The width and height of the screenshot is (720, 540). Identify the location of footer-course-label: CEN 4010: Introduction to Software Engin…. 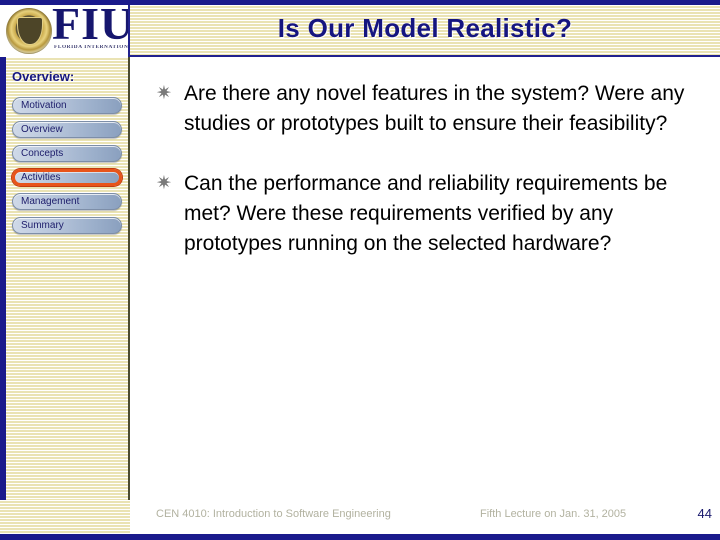
(273, 514).